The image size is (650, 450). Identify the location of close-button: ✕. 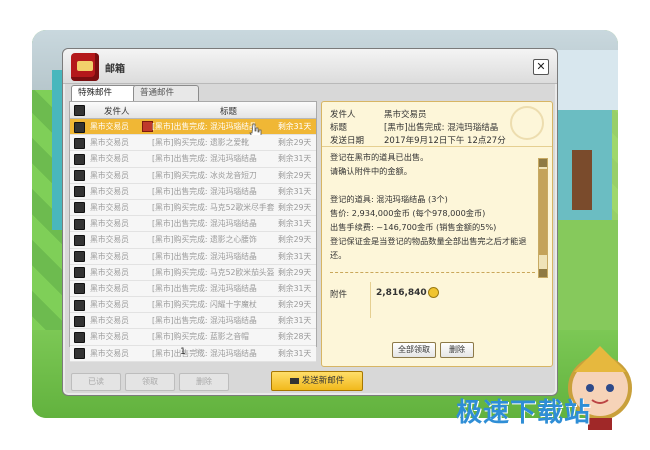
(541, 67).